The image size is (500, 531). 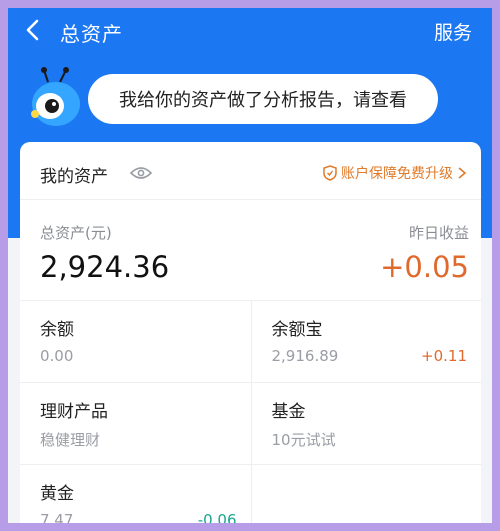 I want to click on eye-icon, so click(x=141, y=173).